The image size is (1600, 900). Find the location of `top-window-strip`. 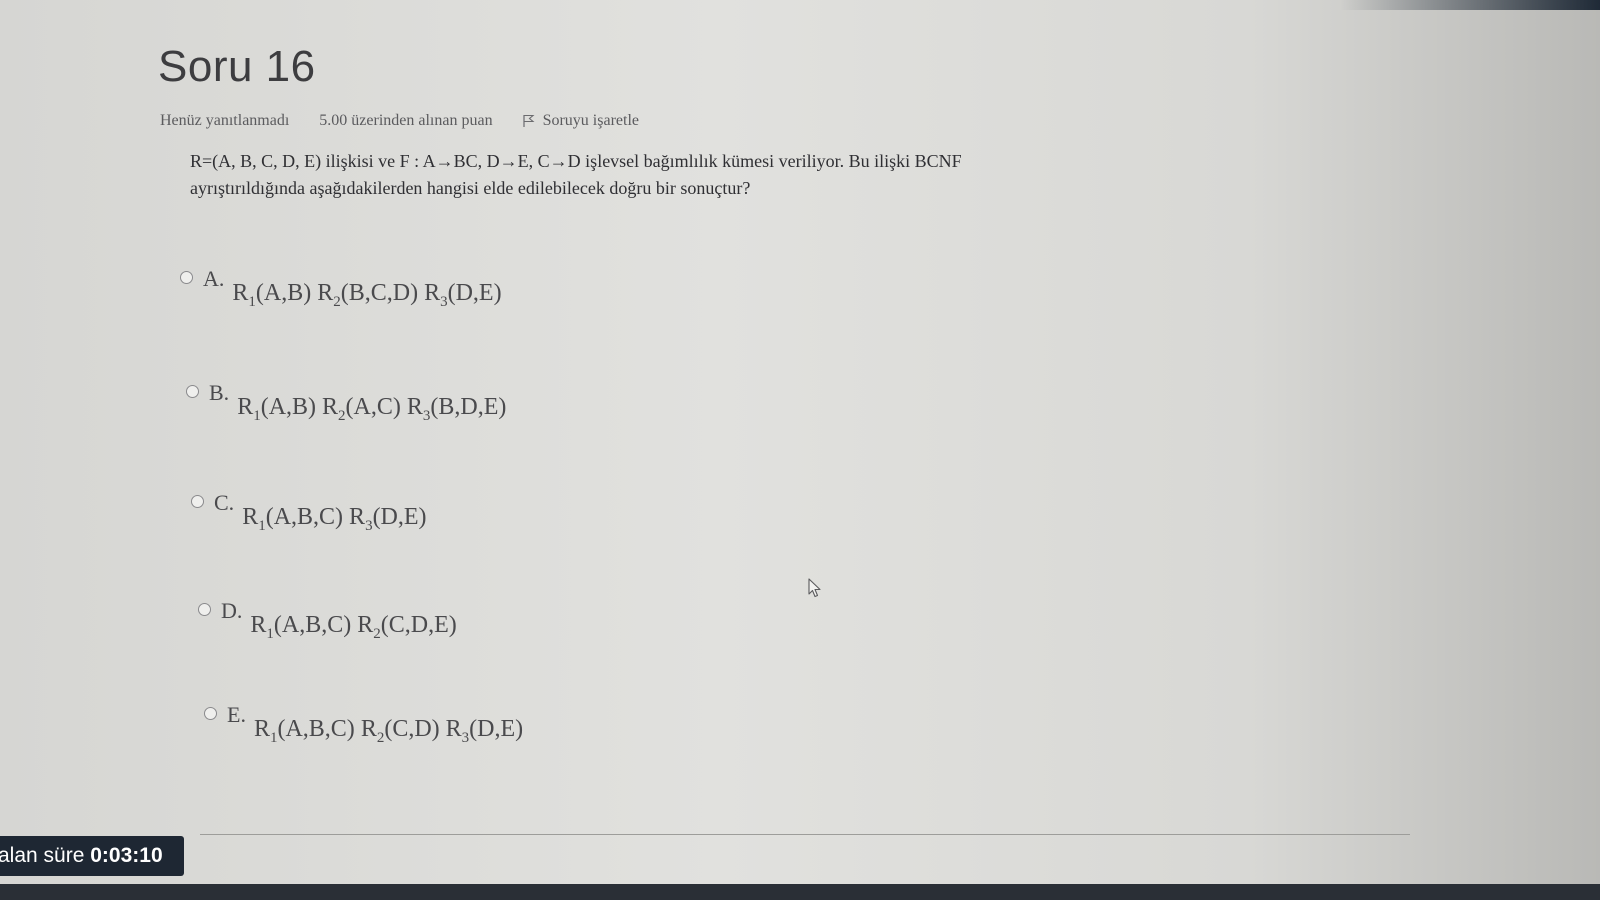

top-window-strip is located at coordinates (1470, 5).